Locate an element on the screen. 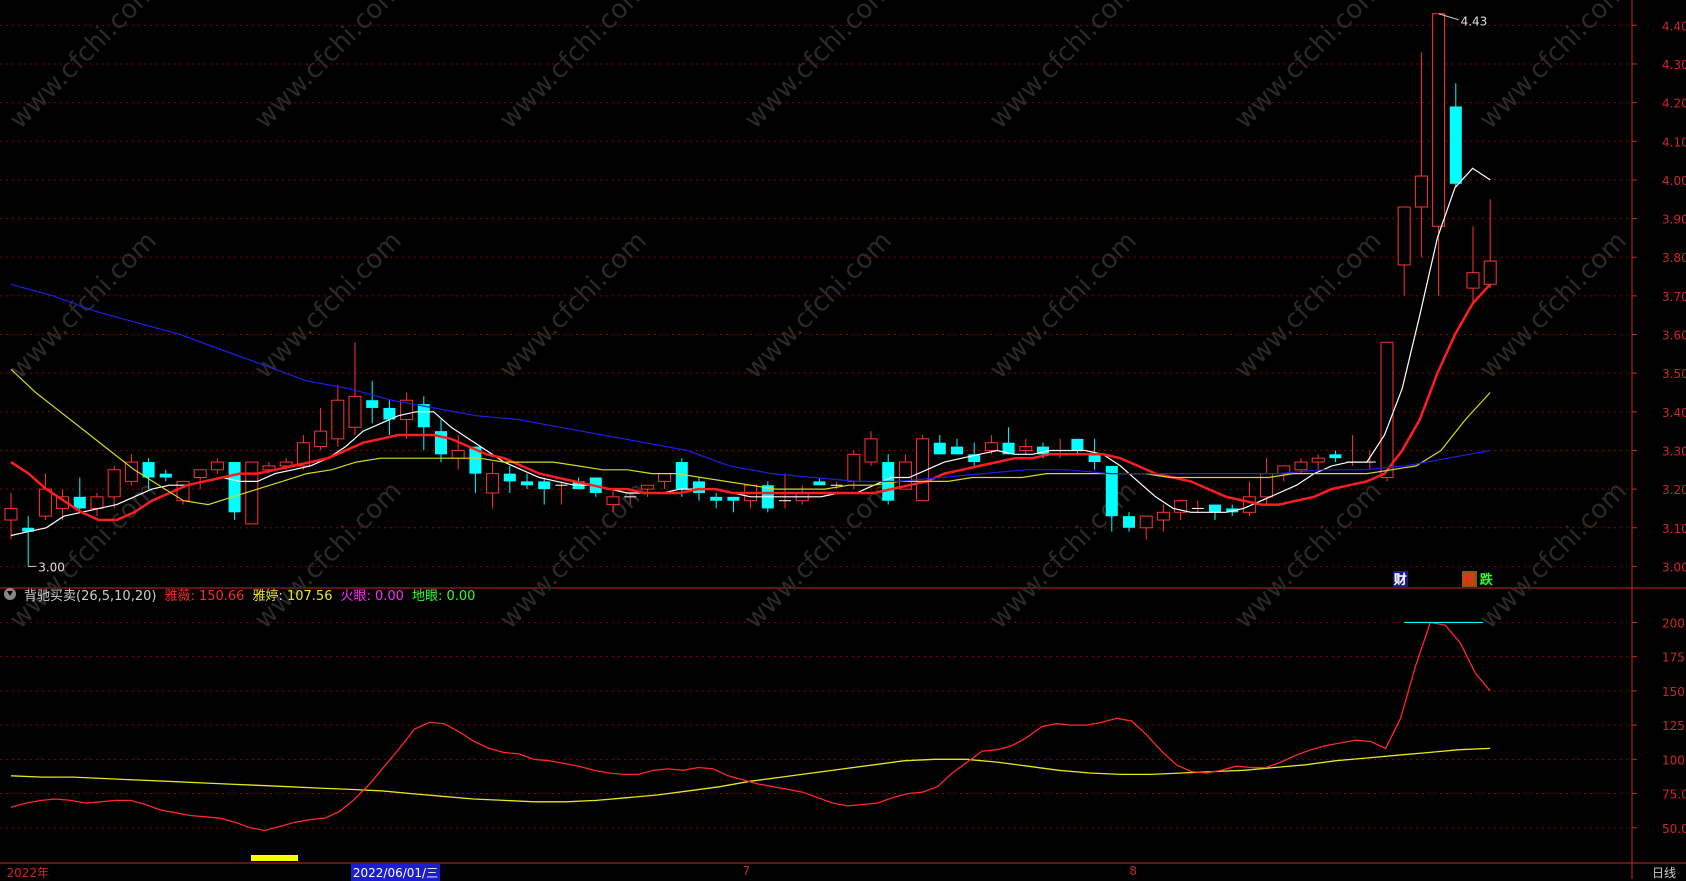  price-tick-label: 3.90 is located at coordinates (1674, 220).